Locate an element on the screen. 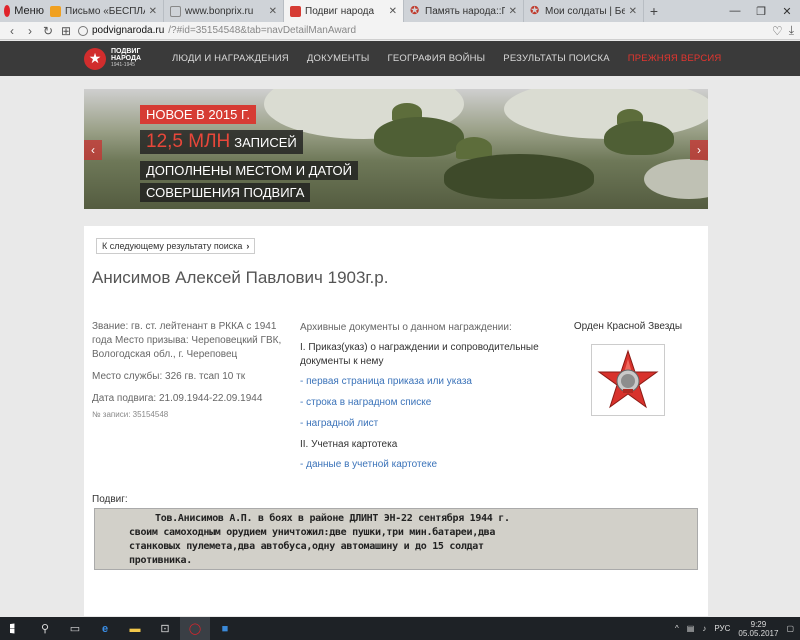 Image resolution: width=800 pixels, height=640 pixels. browser-tab: ✪ Память народа::Подлинн ✕ is located at coordinates (464, 11).